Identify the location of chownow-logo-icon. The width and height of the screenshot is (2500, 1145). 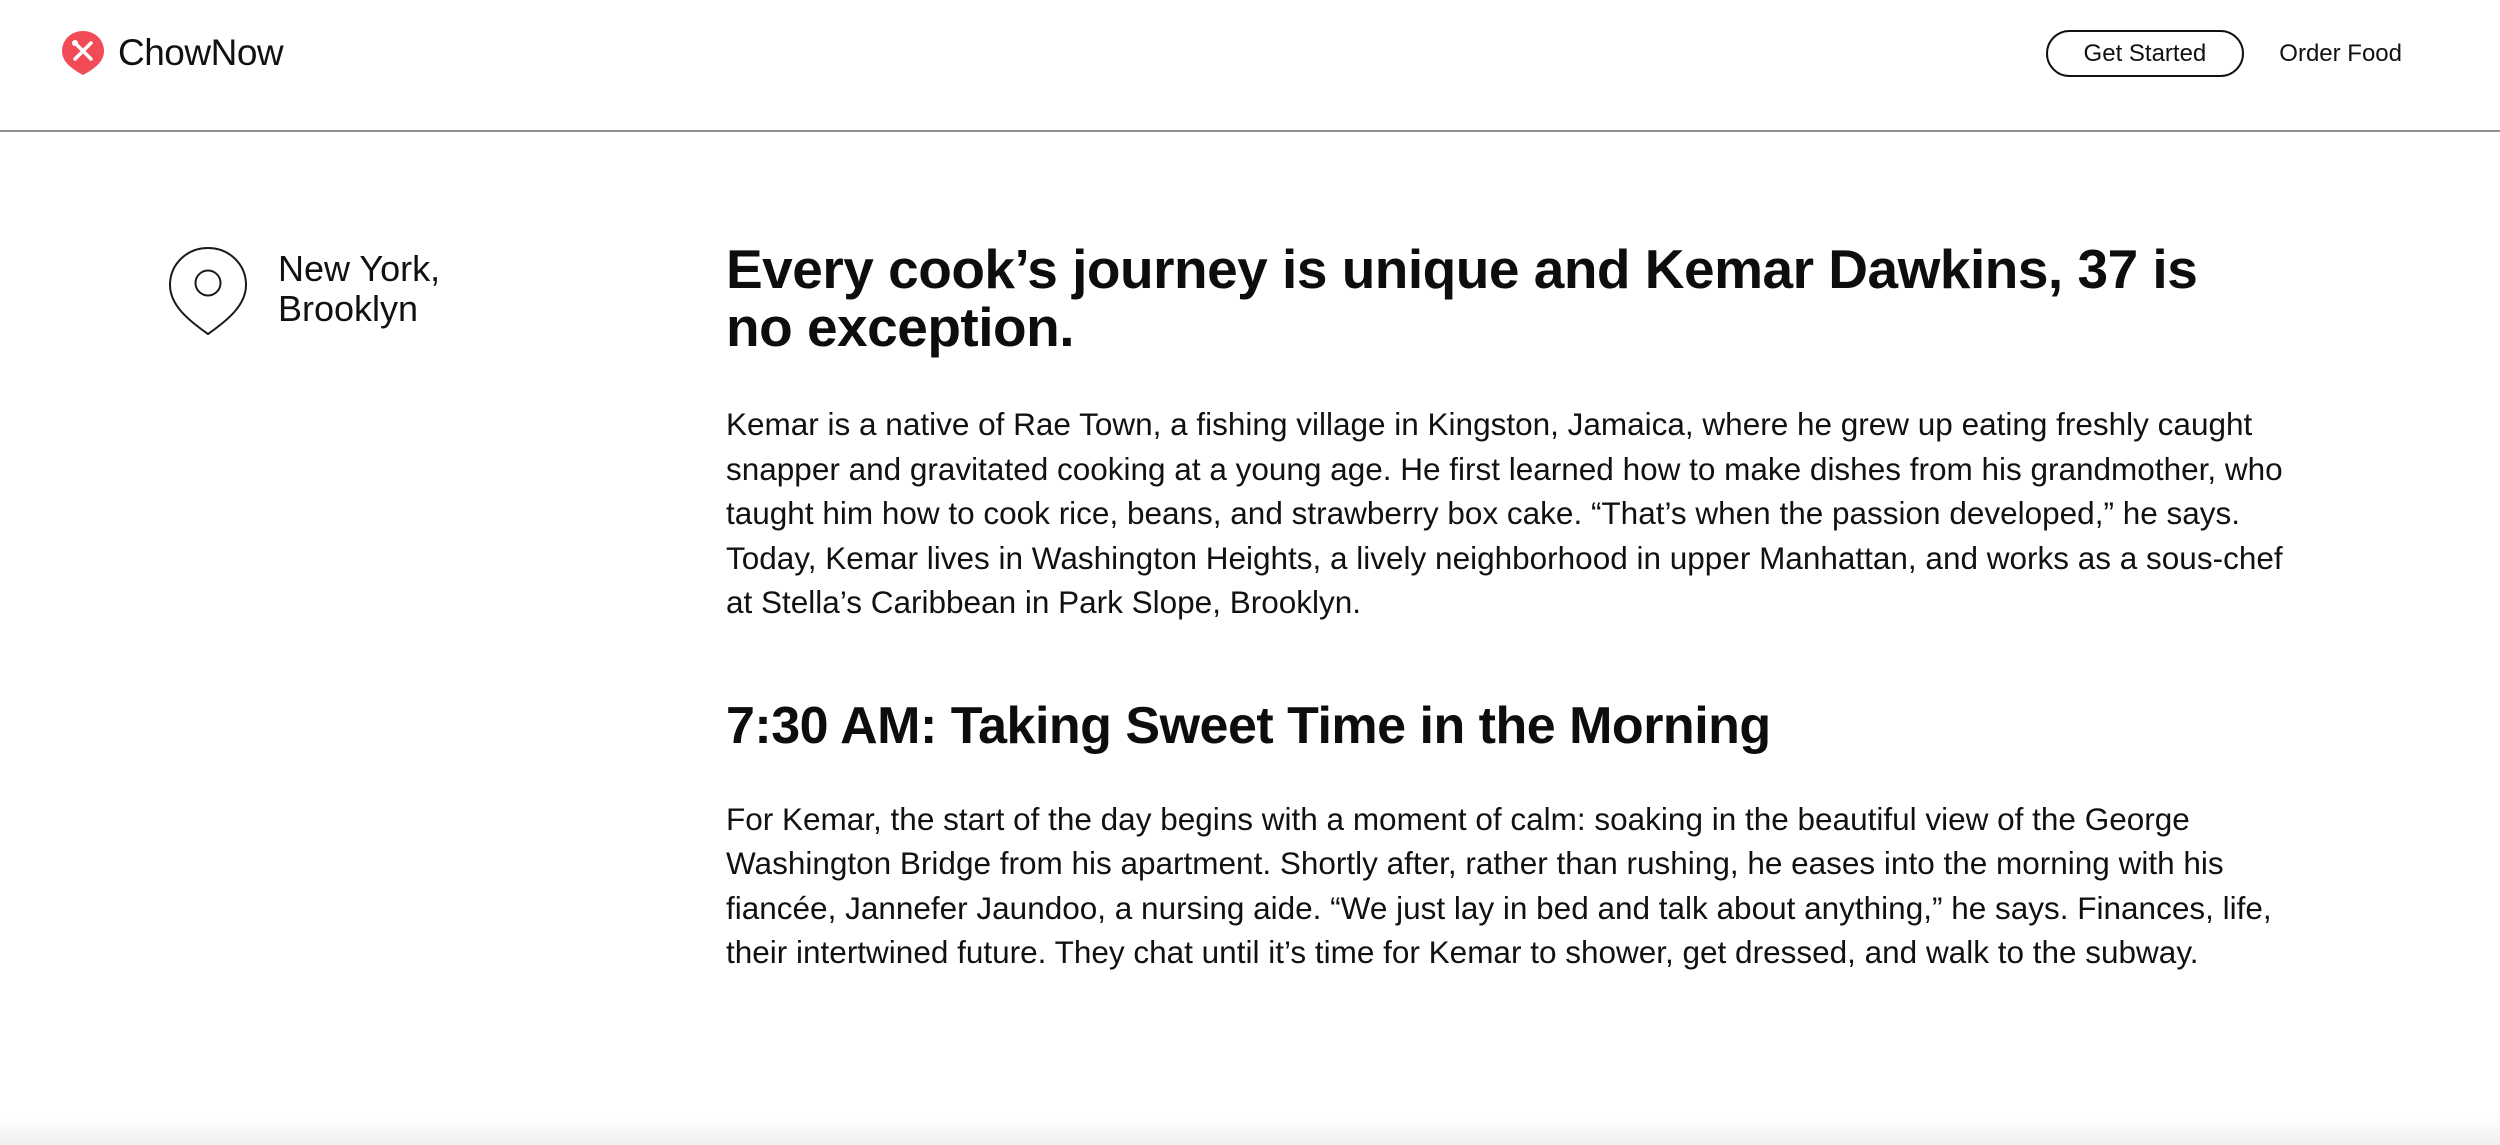
(83, 53).